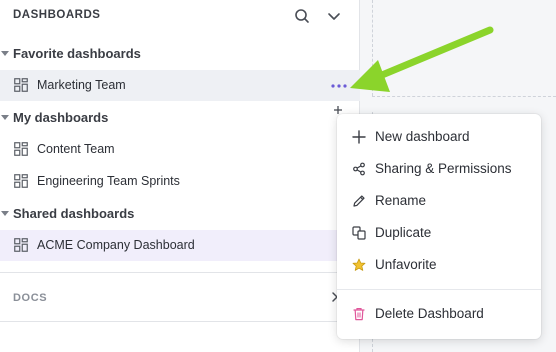 This screenshot has width=556, height=352. I want to click on menu-item-new-dashboard: New dashboard, so click(439, 137).